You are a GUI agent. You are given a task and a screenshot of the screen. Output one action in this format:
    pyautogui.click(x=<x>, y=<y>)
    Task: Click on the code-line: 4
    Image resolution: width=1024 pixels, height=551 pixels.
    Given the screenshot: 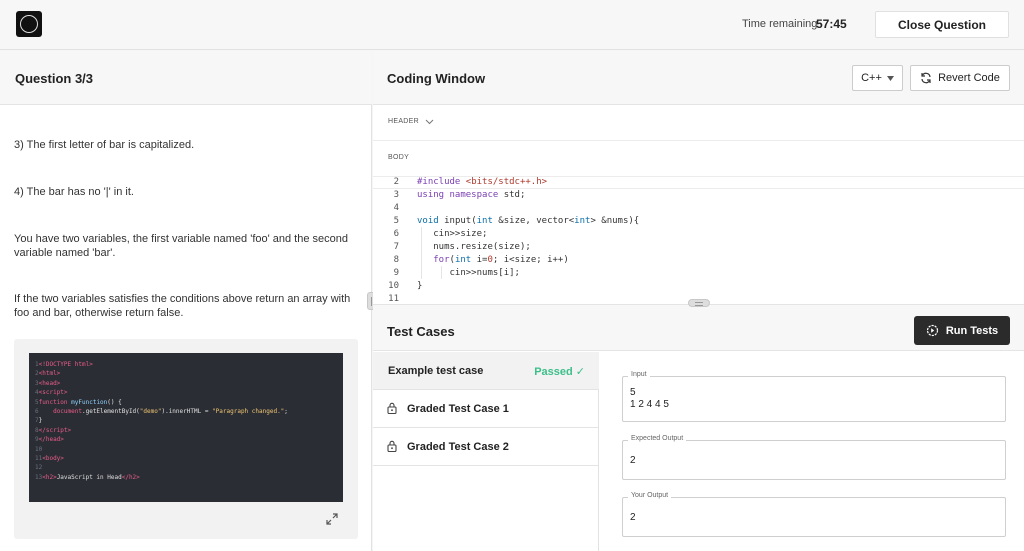 What is the action you would take?
    pyautogui.click(x=698, y=208)
    